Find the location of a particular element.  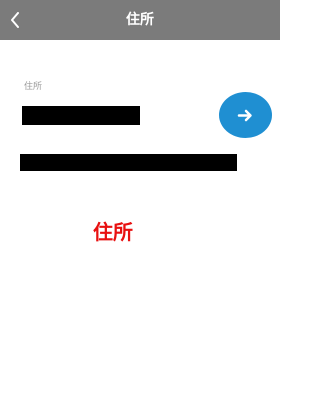

page-title: 住所 is located at coordinates (140, 20).